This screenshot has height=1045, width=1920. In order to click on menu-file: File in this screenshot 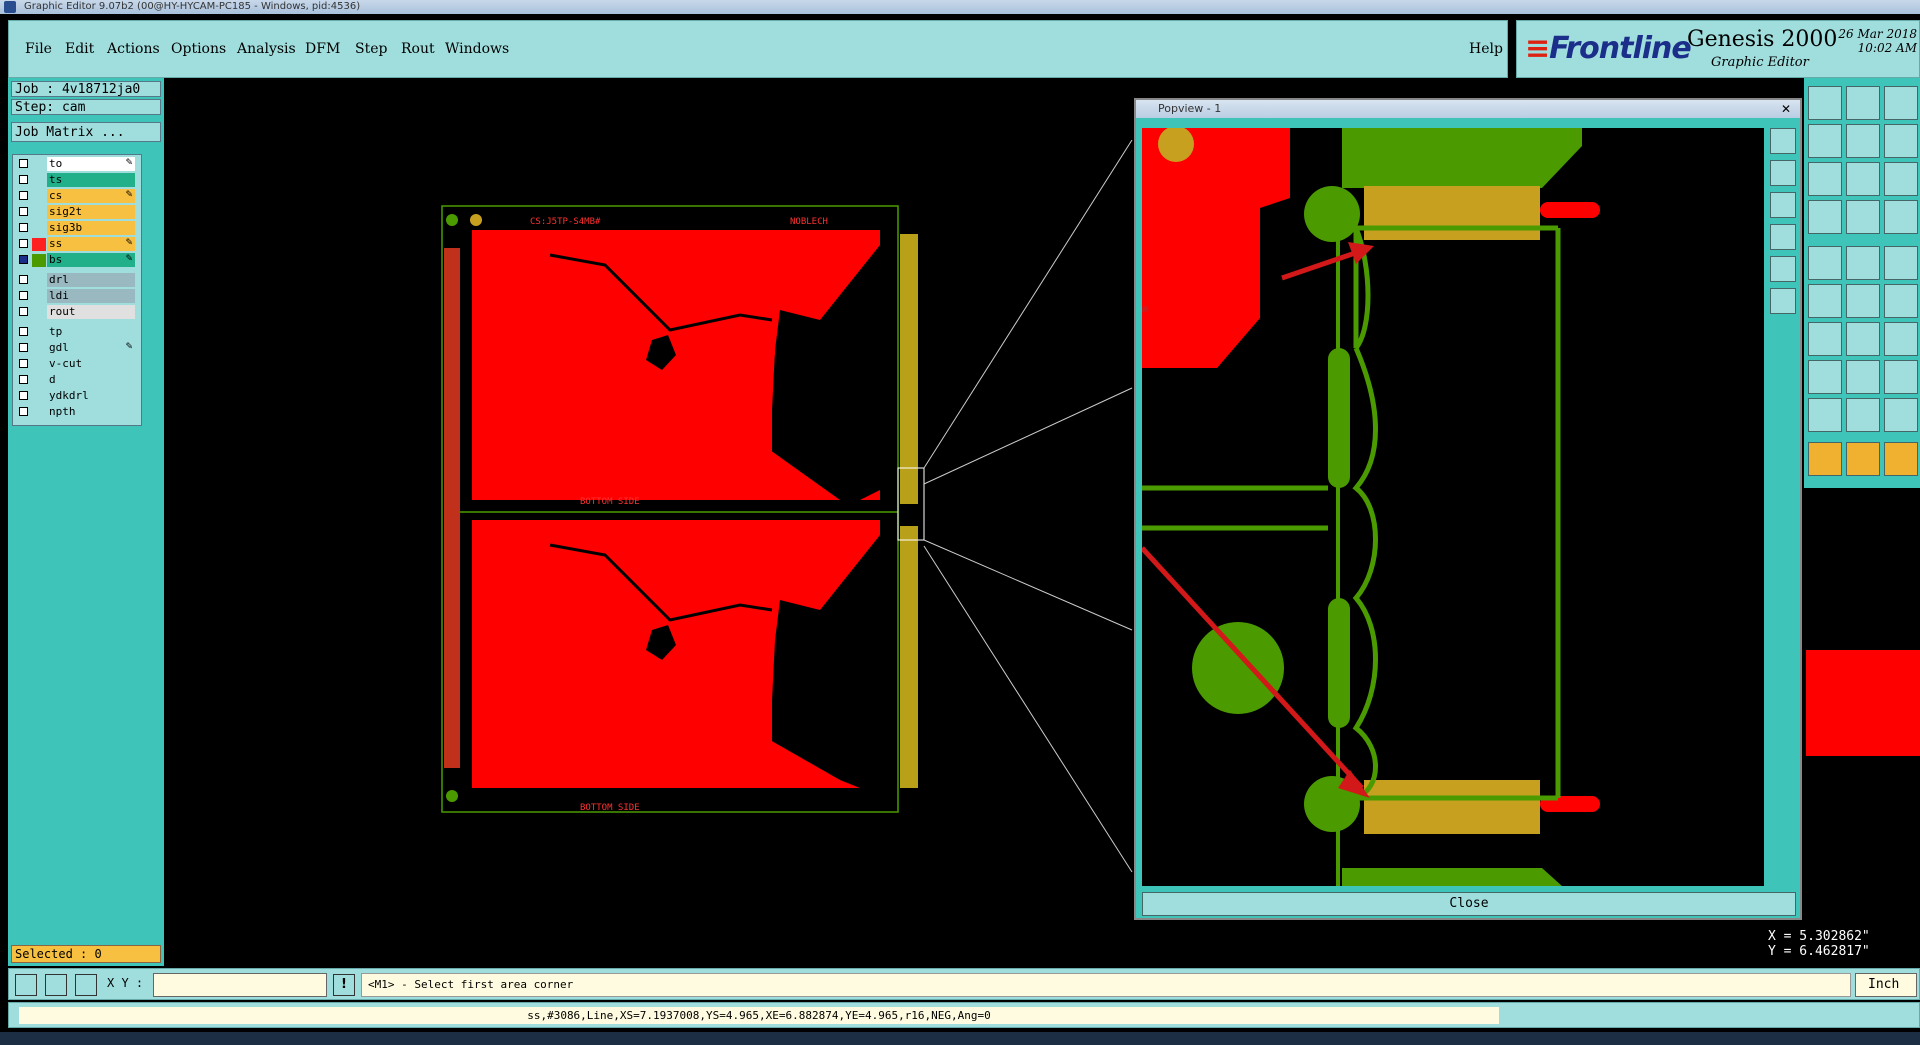, I will do `click(38, 49)`.